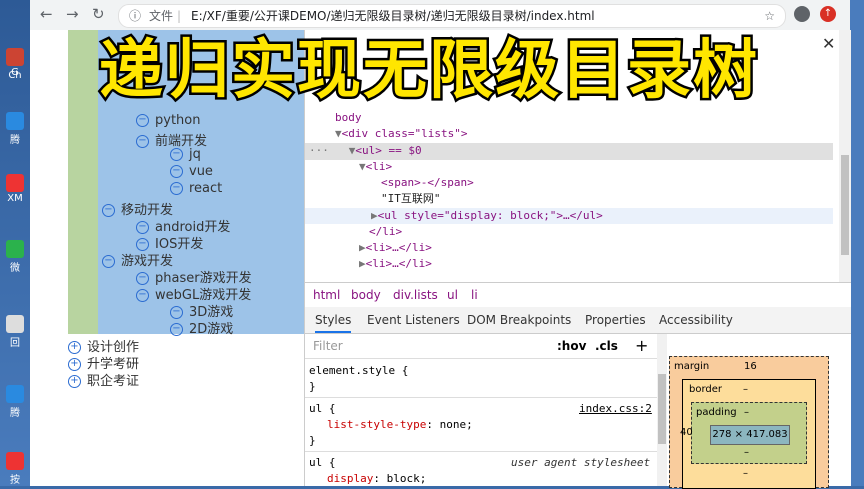 This screenshot has width=864, height=489. Describe the element at coordinates (845, 205) in the screenshot. I see `elements-scroll-thumb` at that location.